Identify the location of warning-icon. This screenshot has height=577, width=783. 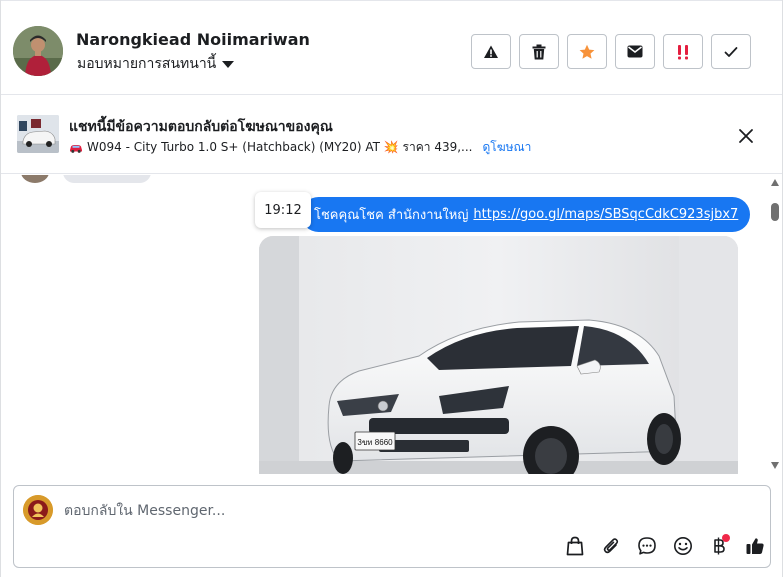
(491, 51).